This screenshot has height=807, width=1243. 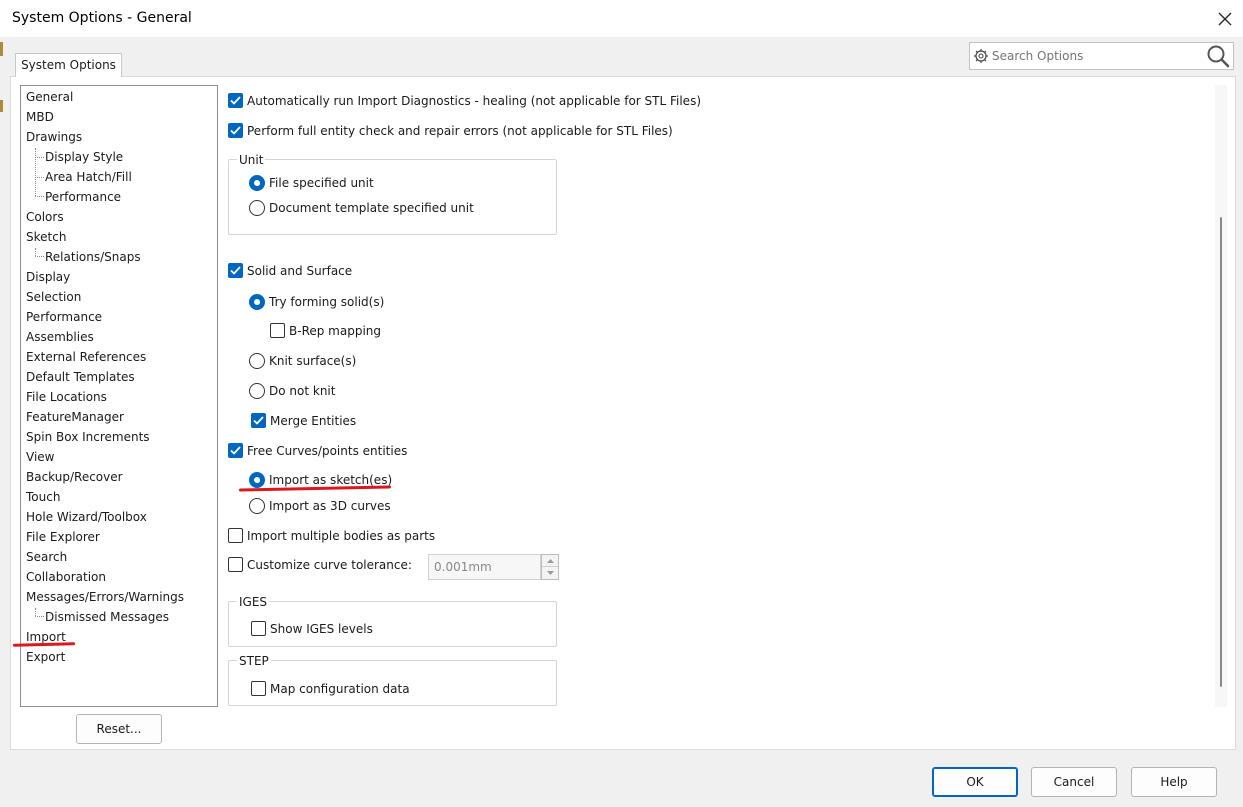 I want to click on tree-item-file-explorer: File Explorer, so click(x=63, y=537).